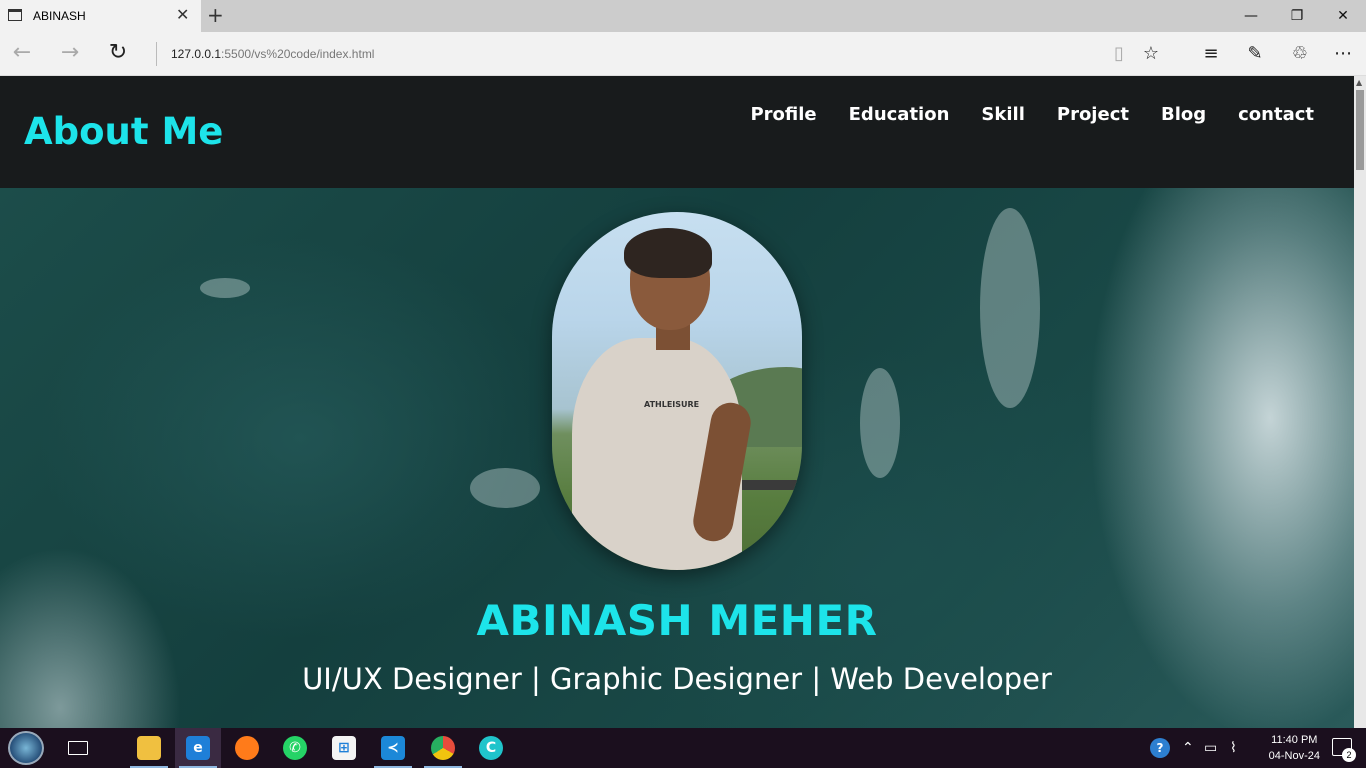 Image resolution: width=1366 pixels, height=768 pixels. I want to click on nav-profile: Profile, so click(783, 114).